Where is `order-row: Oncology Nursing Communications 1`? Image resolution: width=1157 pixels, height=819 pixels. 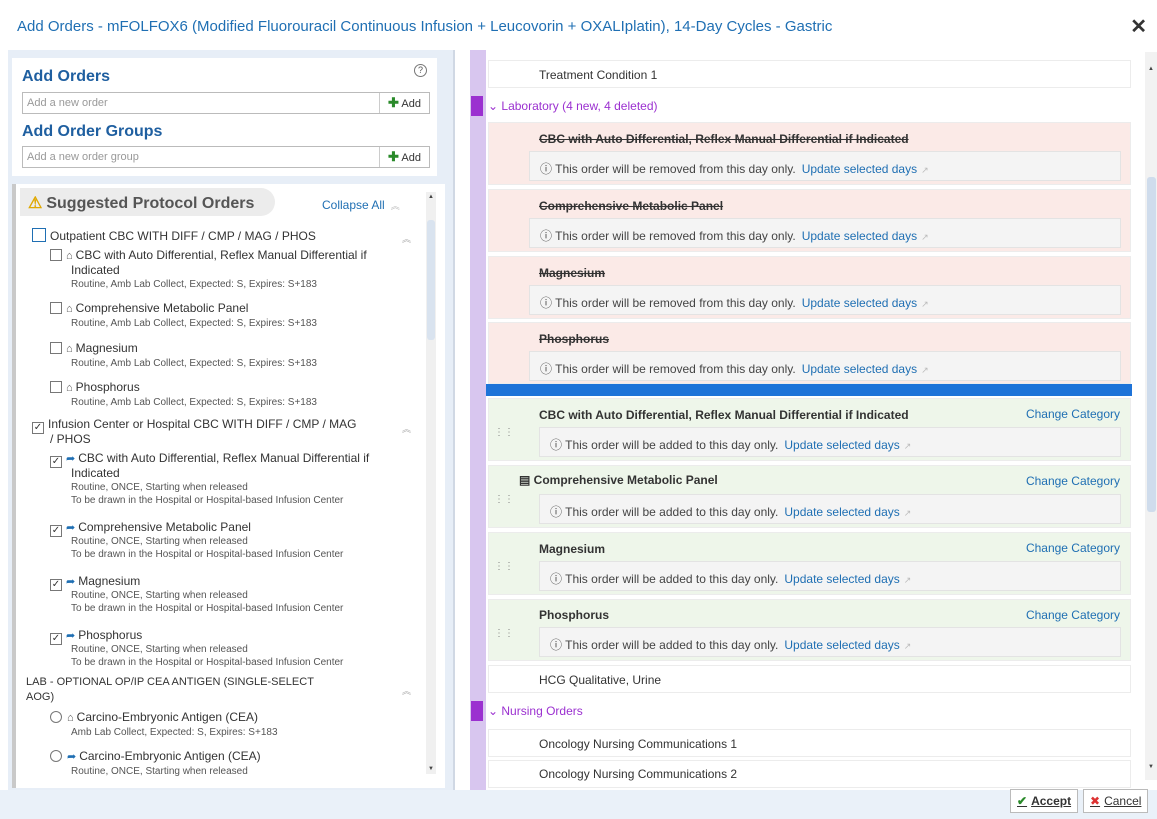
order-row: Oncology Nursing Communications 1 is located at coordinates (809, 743).